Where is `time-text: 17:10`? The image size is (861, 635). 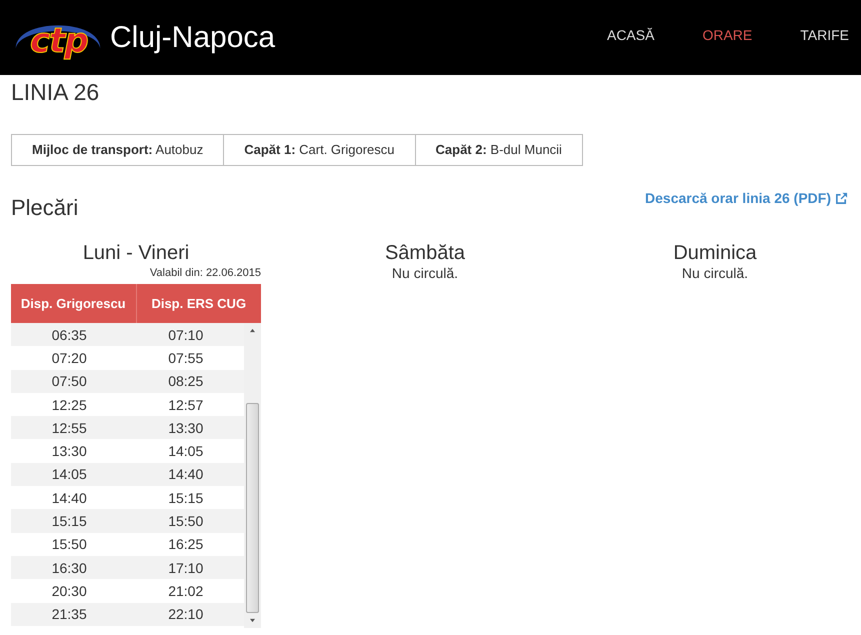 time-text: 17:10 is located at coordinates (185, 568).